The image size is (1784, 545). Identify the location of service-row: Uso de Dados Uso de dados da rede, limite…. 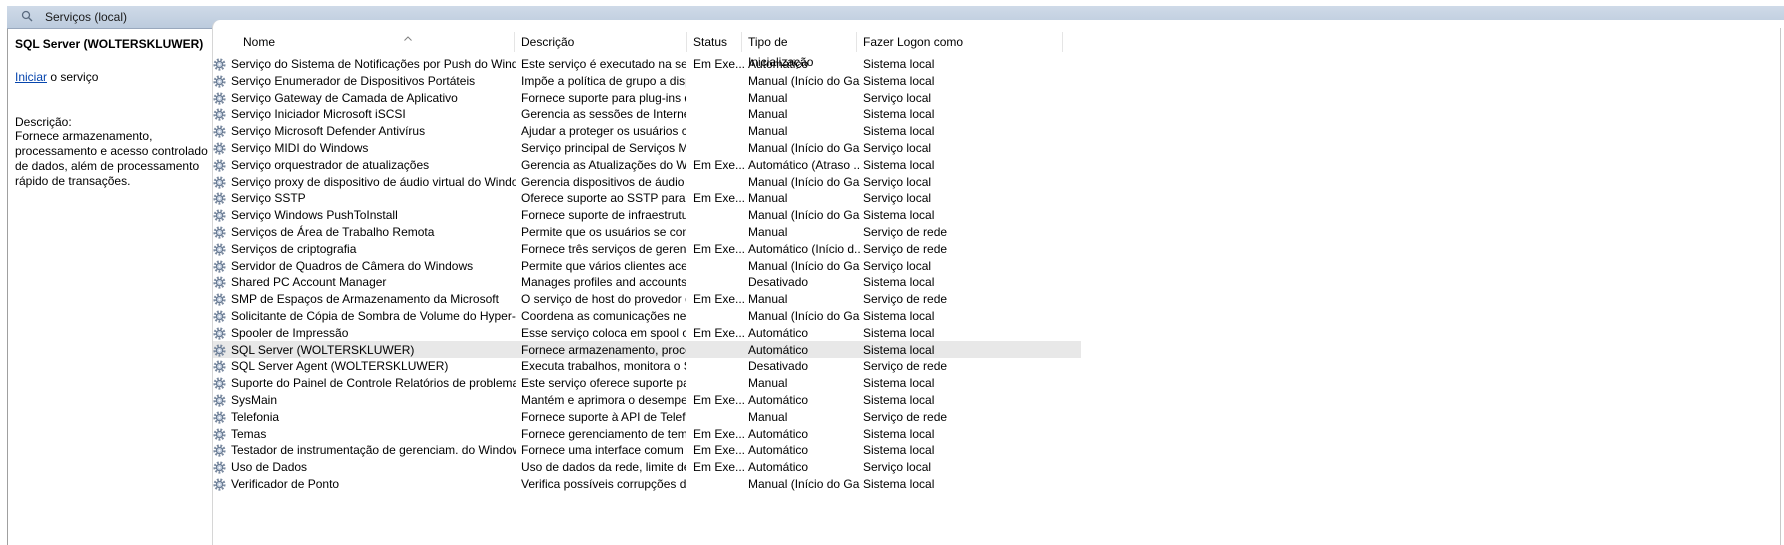
(647, 466).